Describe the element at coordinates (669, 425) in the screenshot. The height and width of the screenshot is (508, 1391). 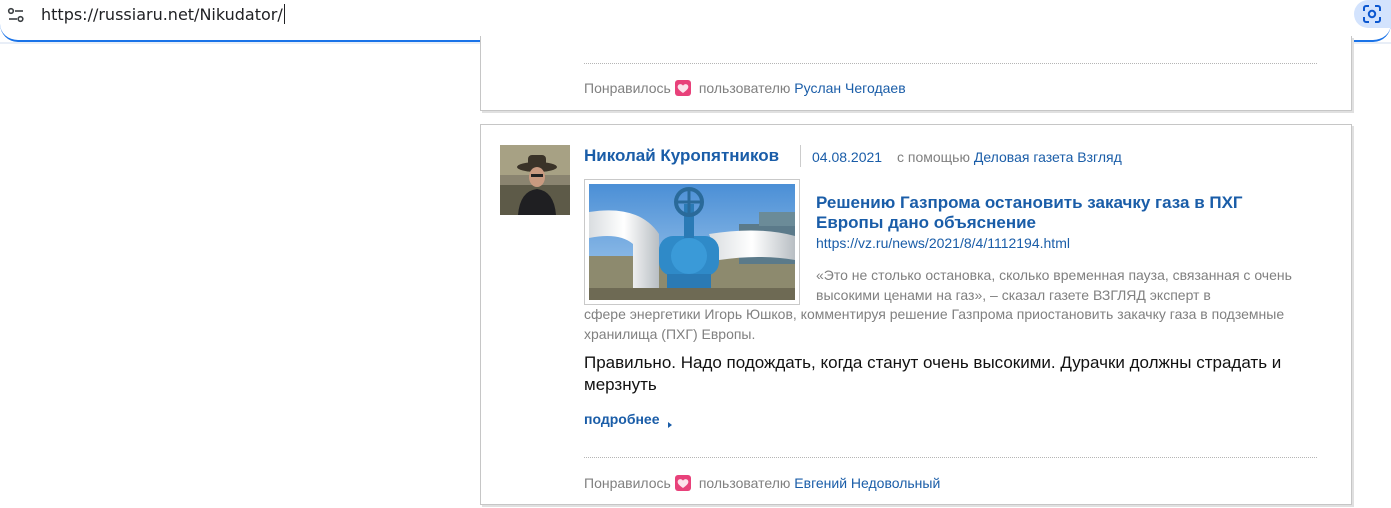
I see `chevron-right-icon` at that location.